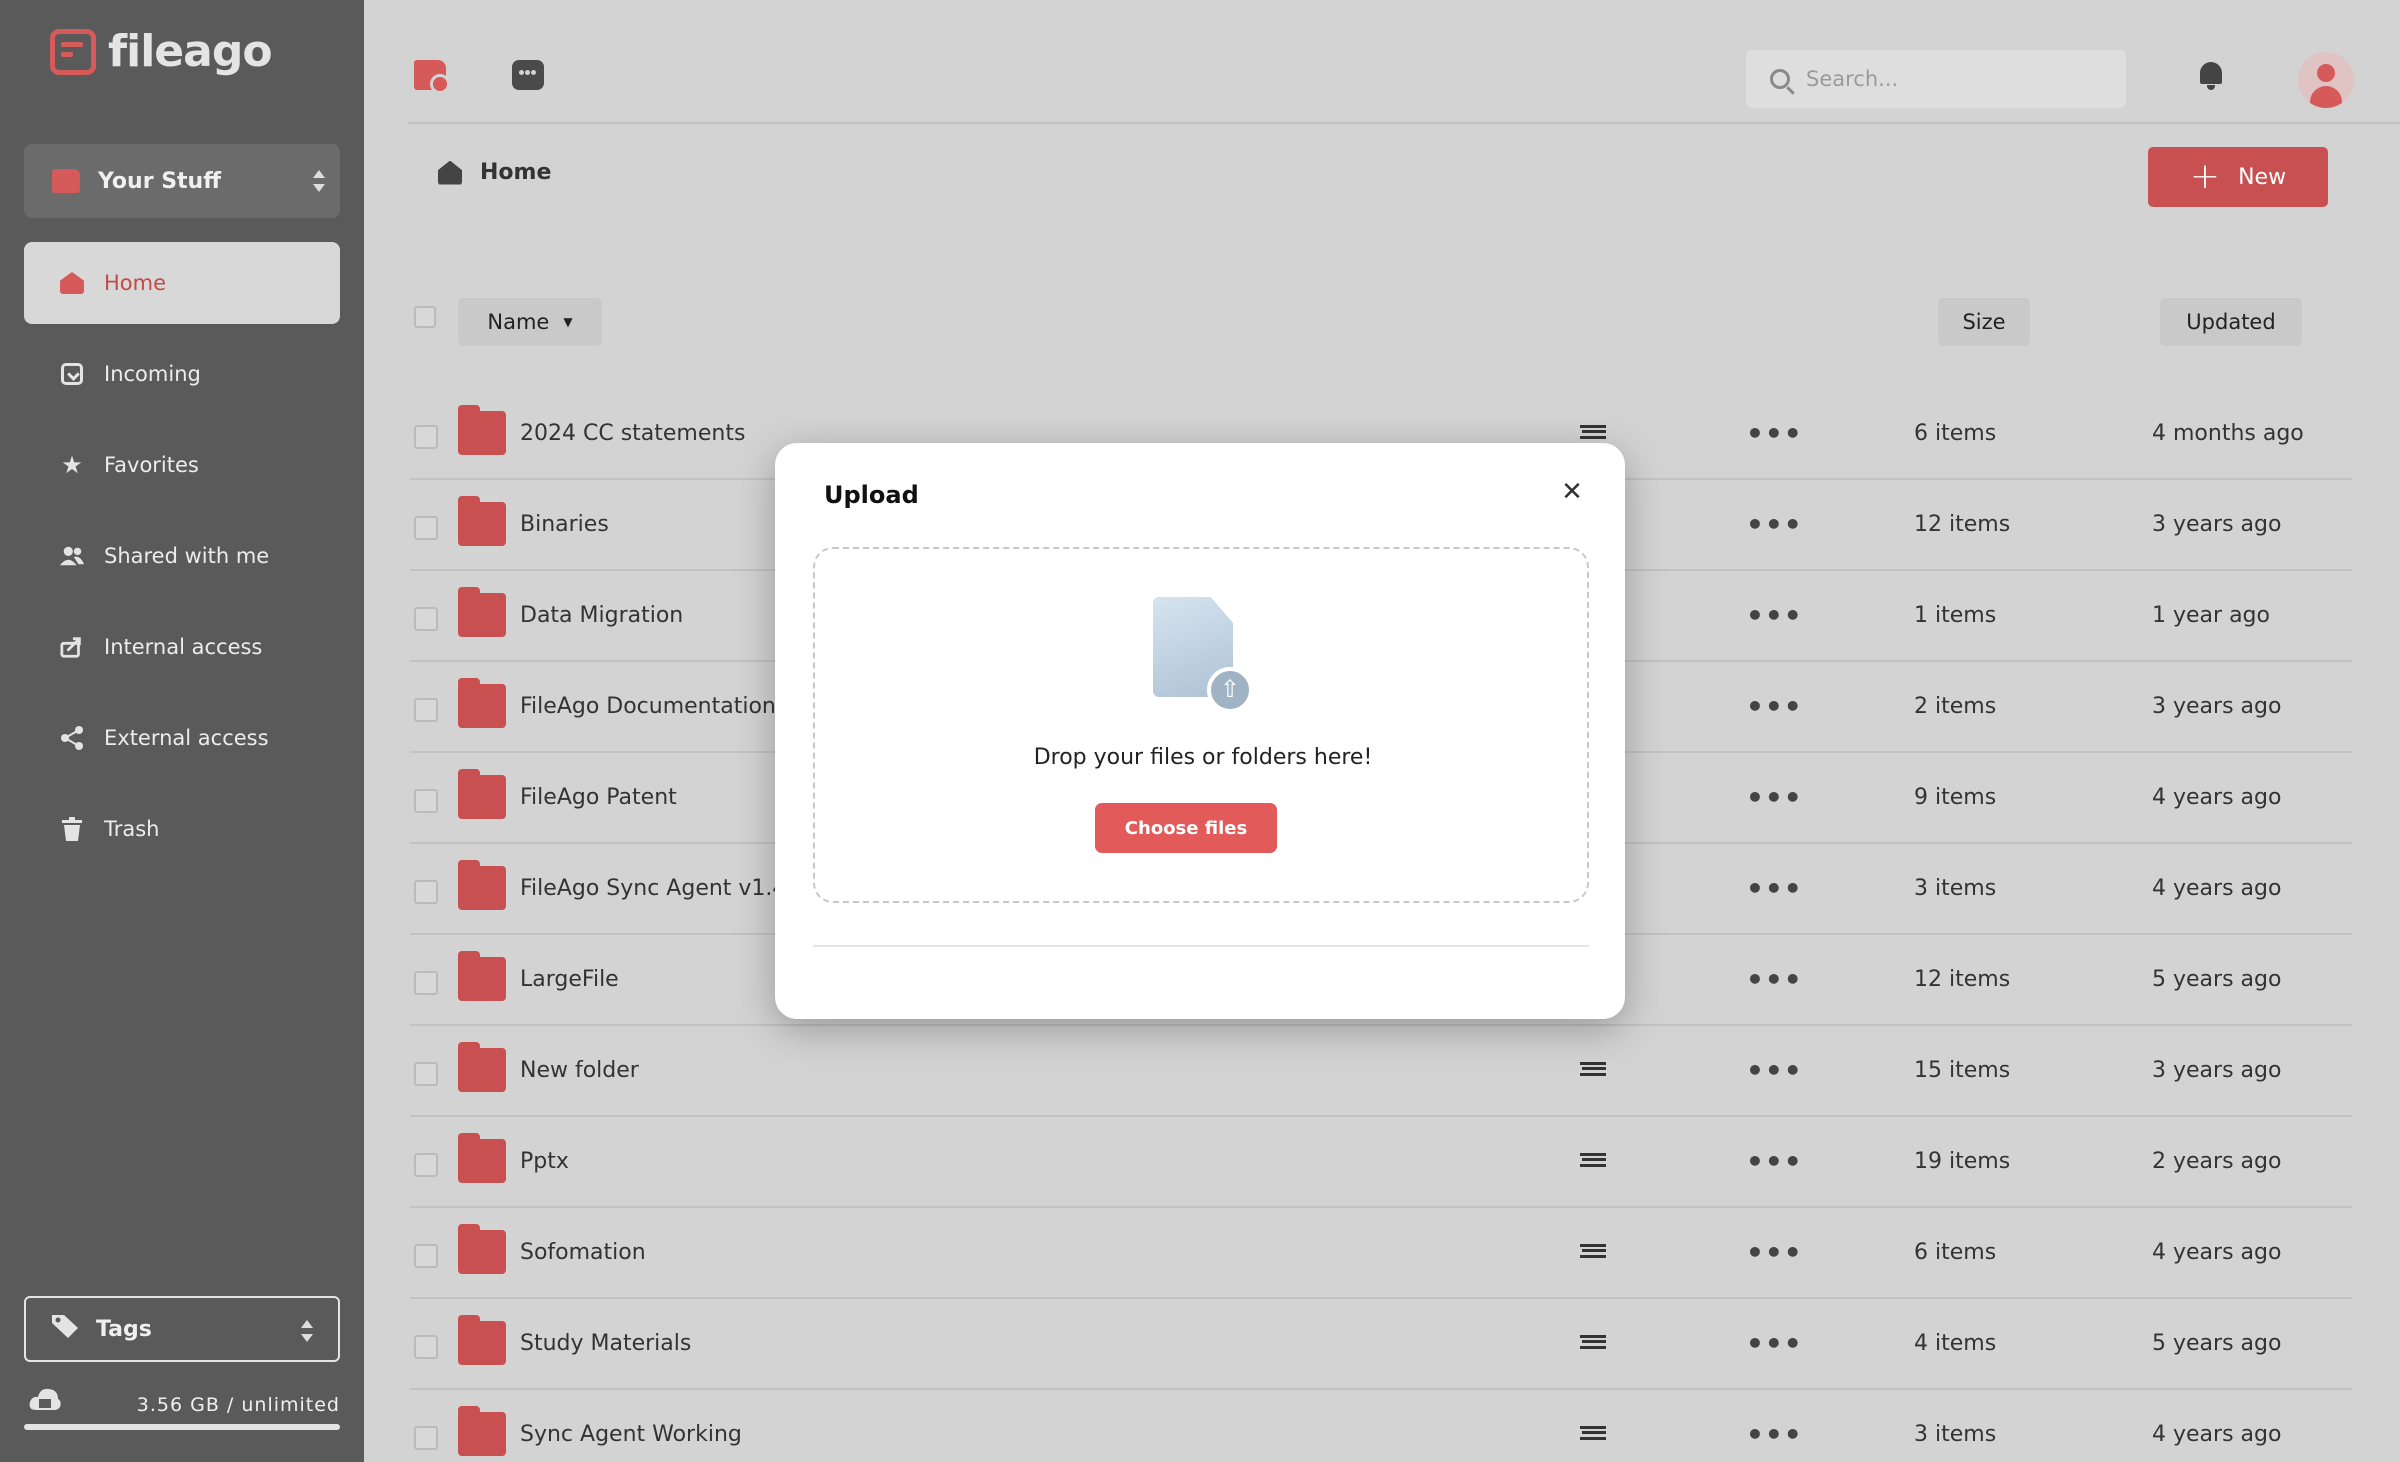 The height and width of the screenshot is (1462, 2400). What do you see at coordinates (648, 706) in the screenshot?
I see `row-name: FileAgo Documentation` at bounding box center [648, 706].